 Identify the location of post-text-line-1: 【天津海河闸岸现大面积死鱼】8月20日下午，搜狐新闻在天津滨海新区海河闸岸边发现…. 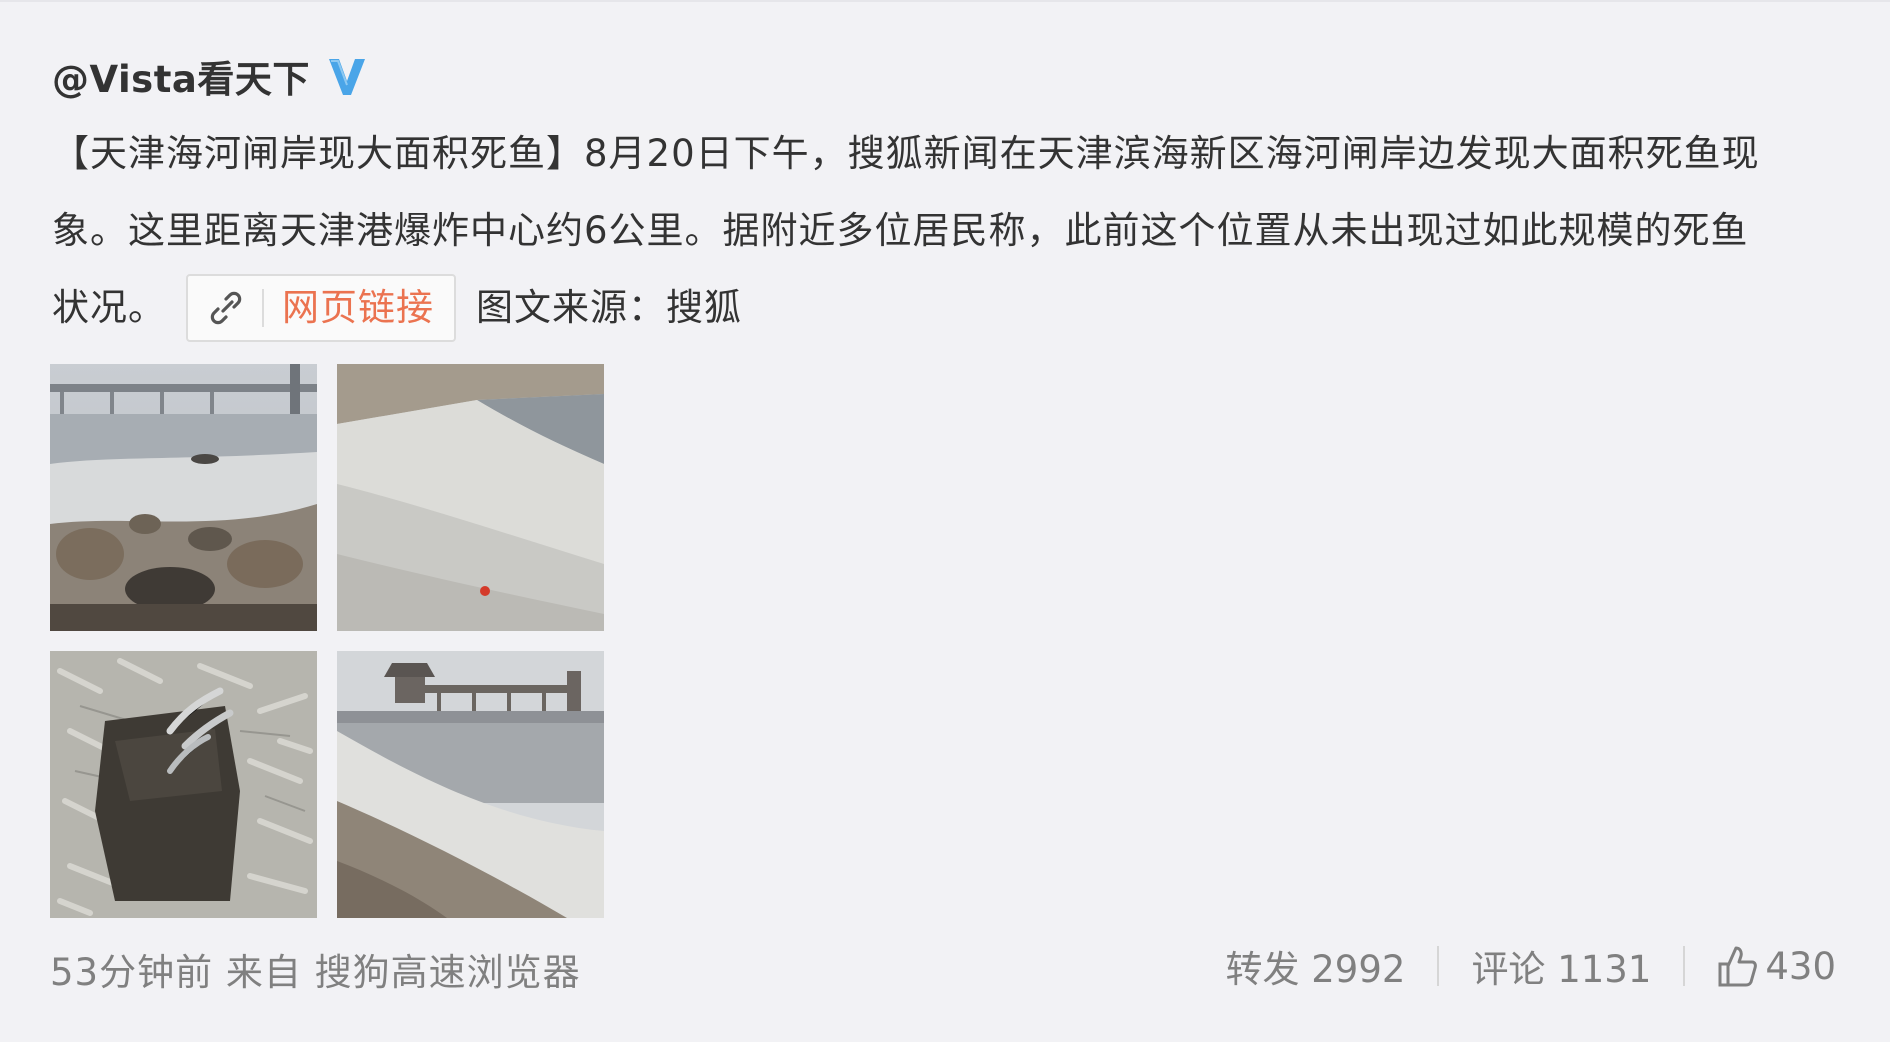
(906, 153).